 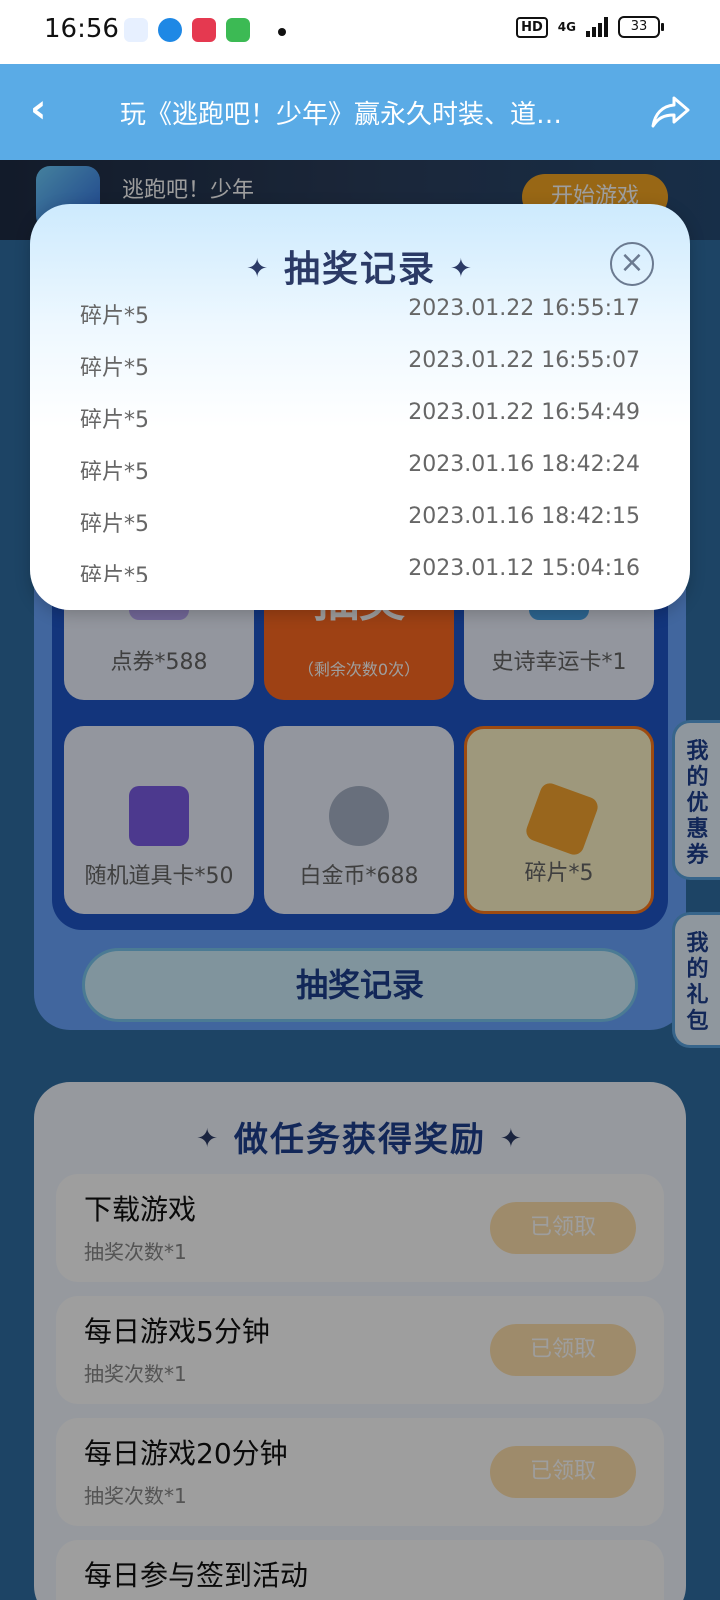 I want to click on record-time: 2023.01.12 15:04:16, so click(x=524, y=568).